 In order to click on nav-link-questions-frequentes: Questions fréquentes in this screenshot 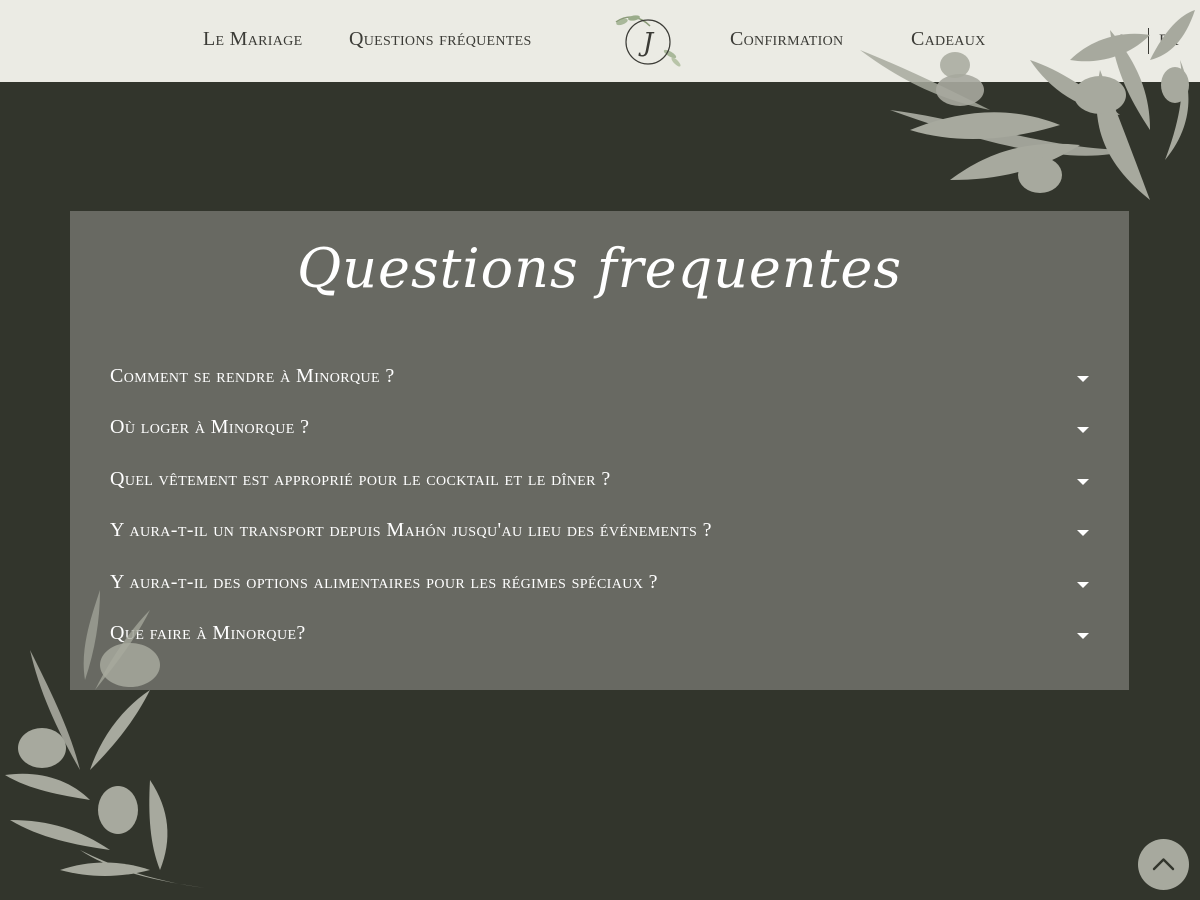, I will do `click(440, 39)`.